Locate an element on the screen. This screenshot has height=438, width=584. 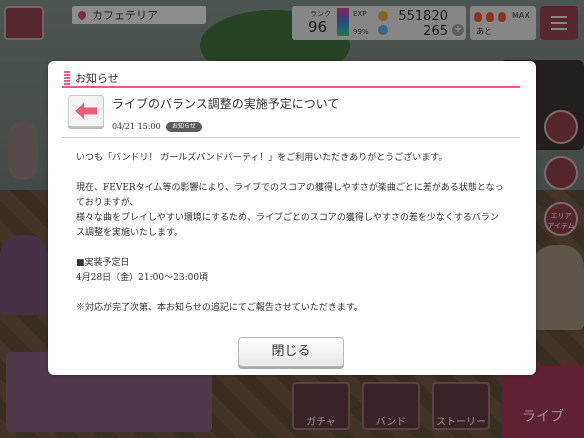
back-button is located at coordinates (86, 111).